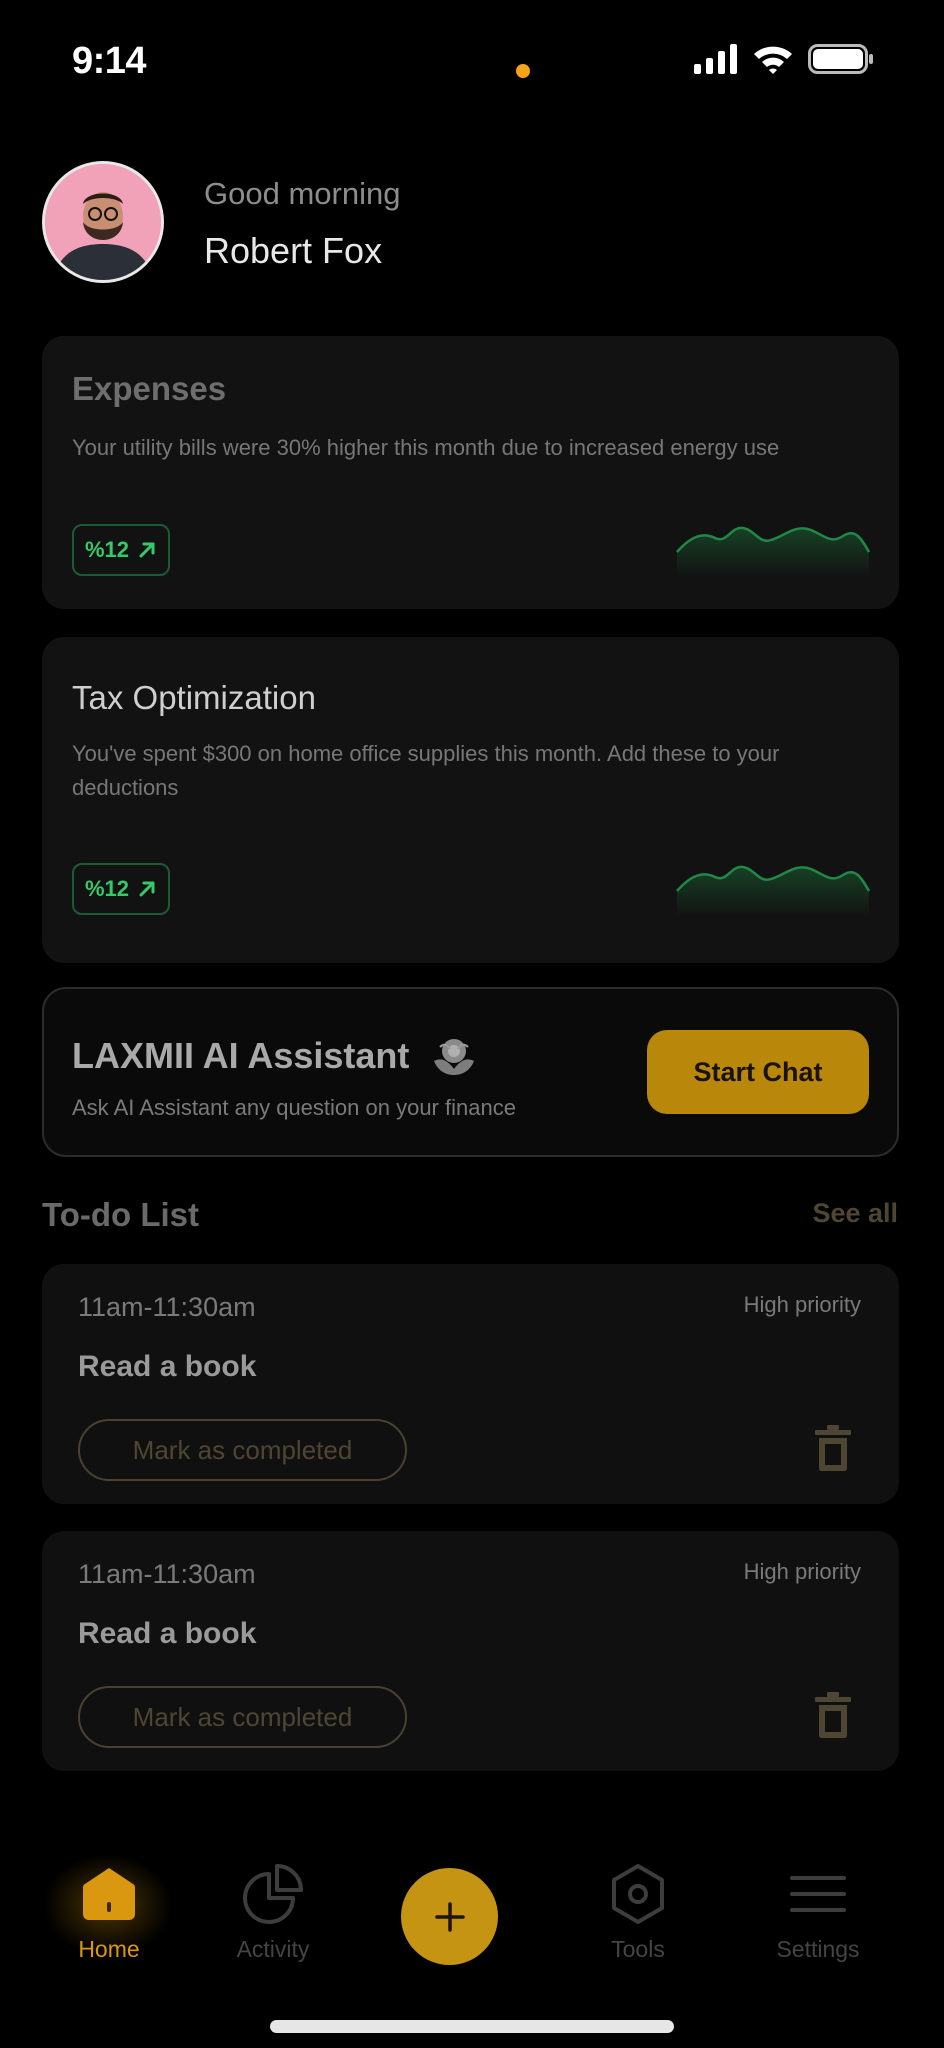  I want to click on plus-icon, so click(449, 1916).